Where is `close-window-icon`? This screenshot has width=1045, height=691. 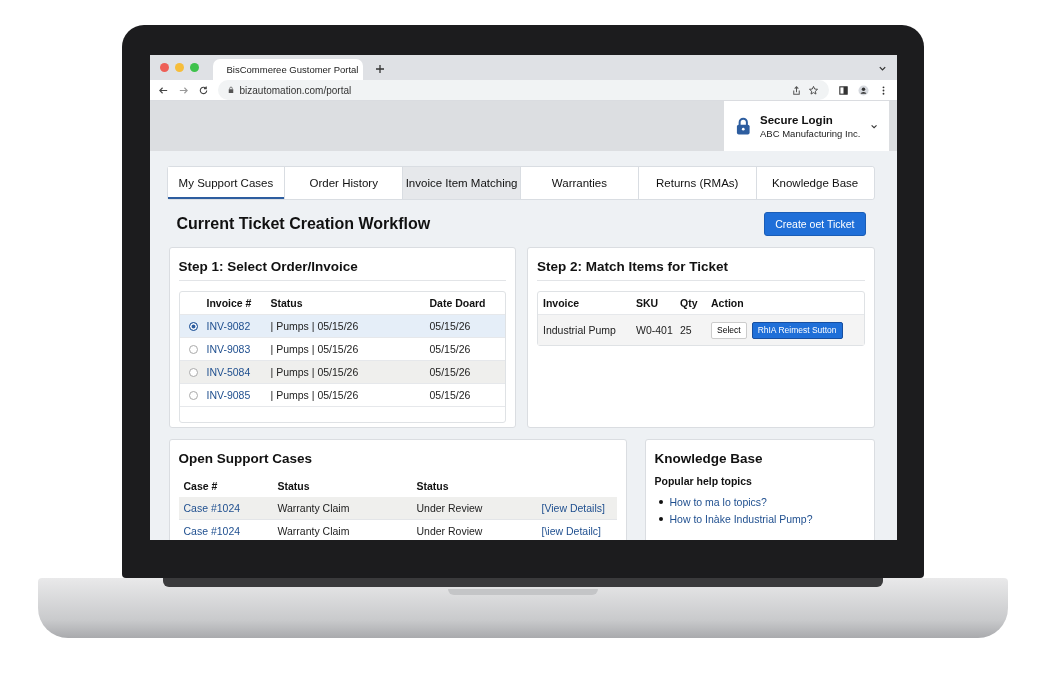 close-window-icon is located at coordinates (164, 67).